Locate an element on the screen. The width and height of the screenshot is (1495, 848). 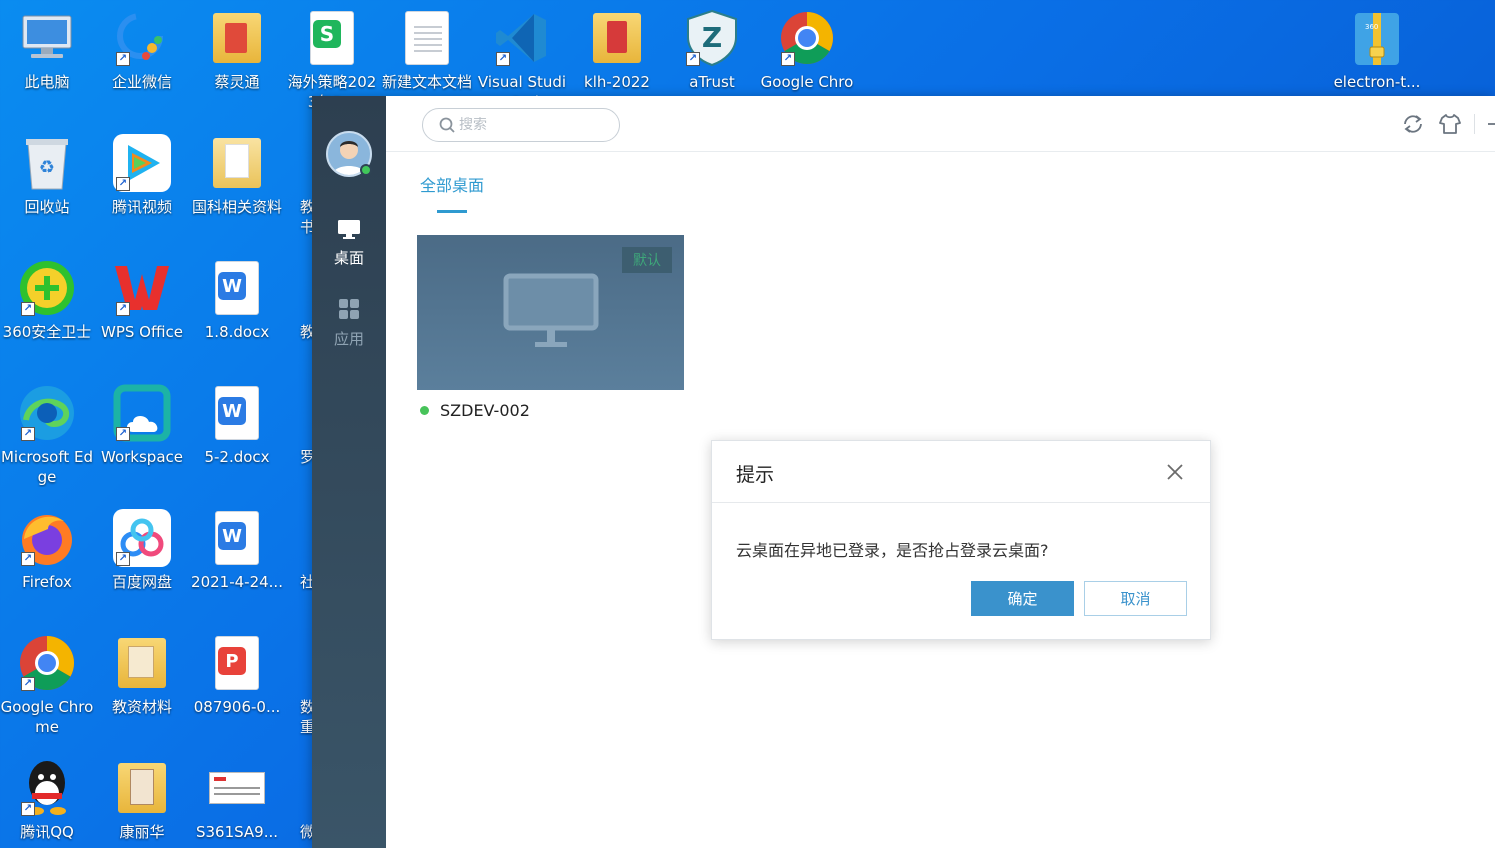
desktop-card-status: SZDEV-002 is located at coordinates (475, 410).